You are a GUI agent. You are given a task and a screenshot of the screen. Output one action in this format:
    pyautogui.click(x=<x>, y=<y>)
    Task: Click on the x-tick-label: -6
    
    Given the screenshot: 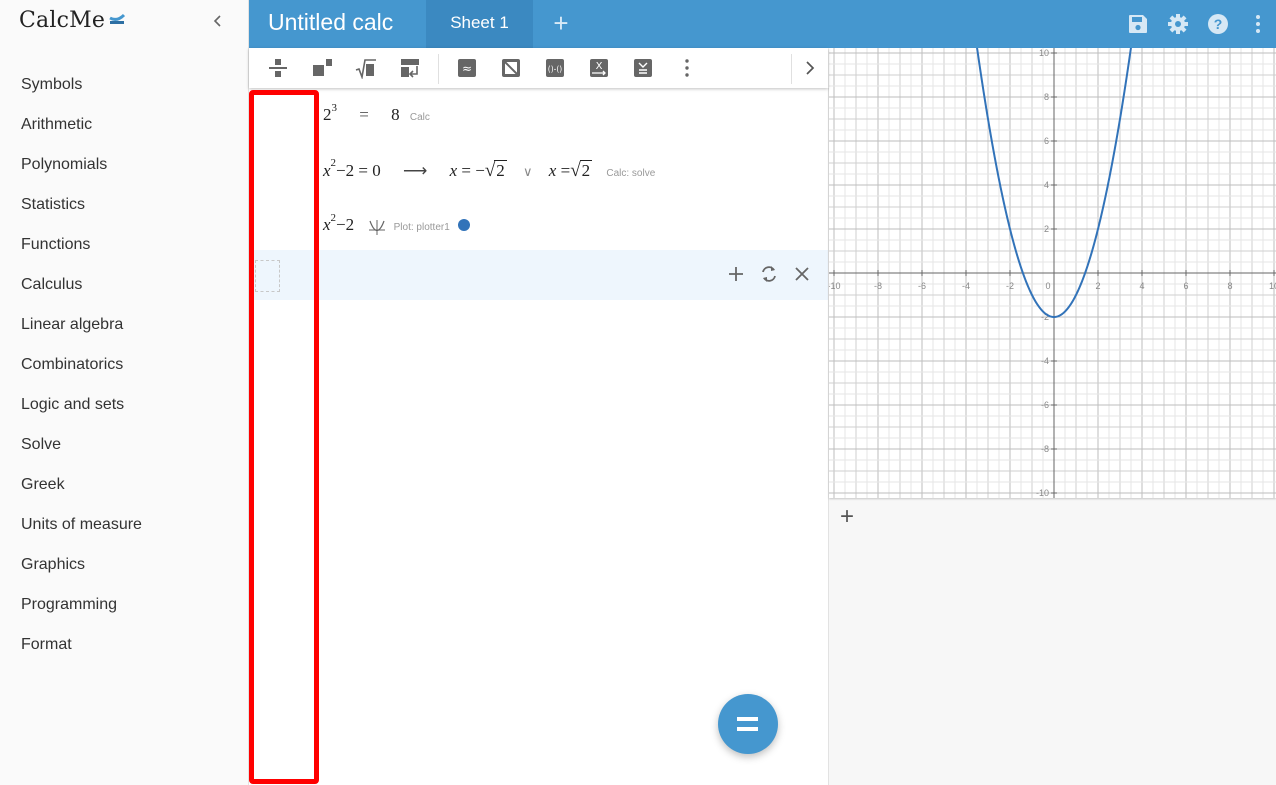 What is the action you would take?
    pyautogui.click(x=922, y=286)
    